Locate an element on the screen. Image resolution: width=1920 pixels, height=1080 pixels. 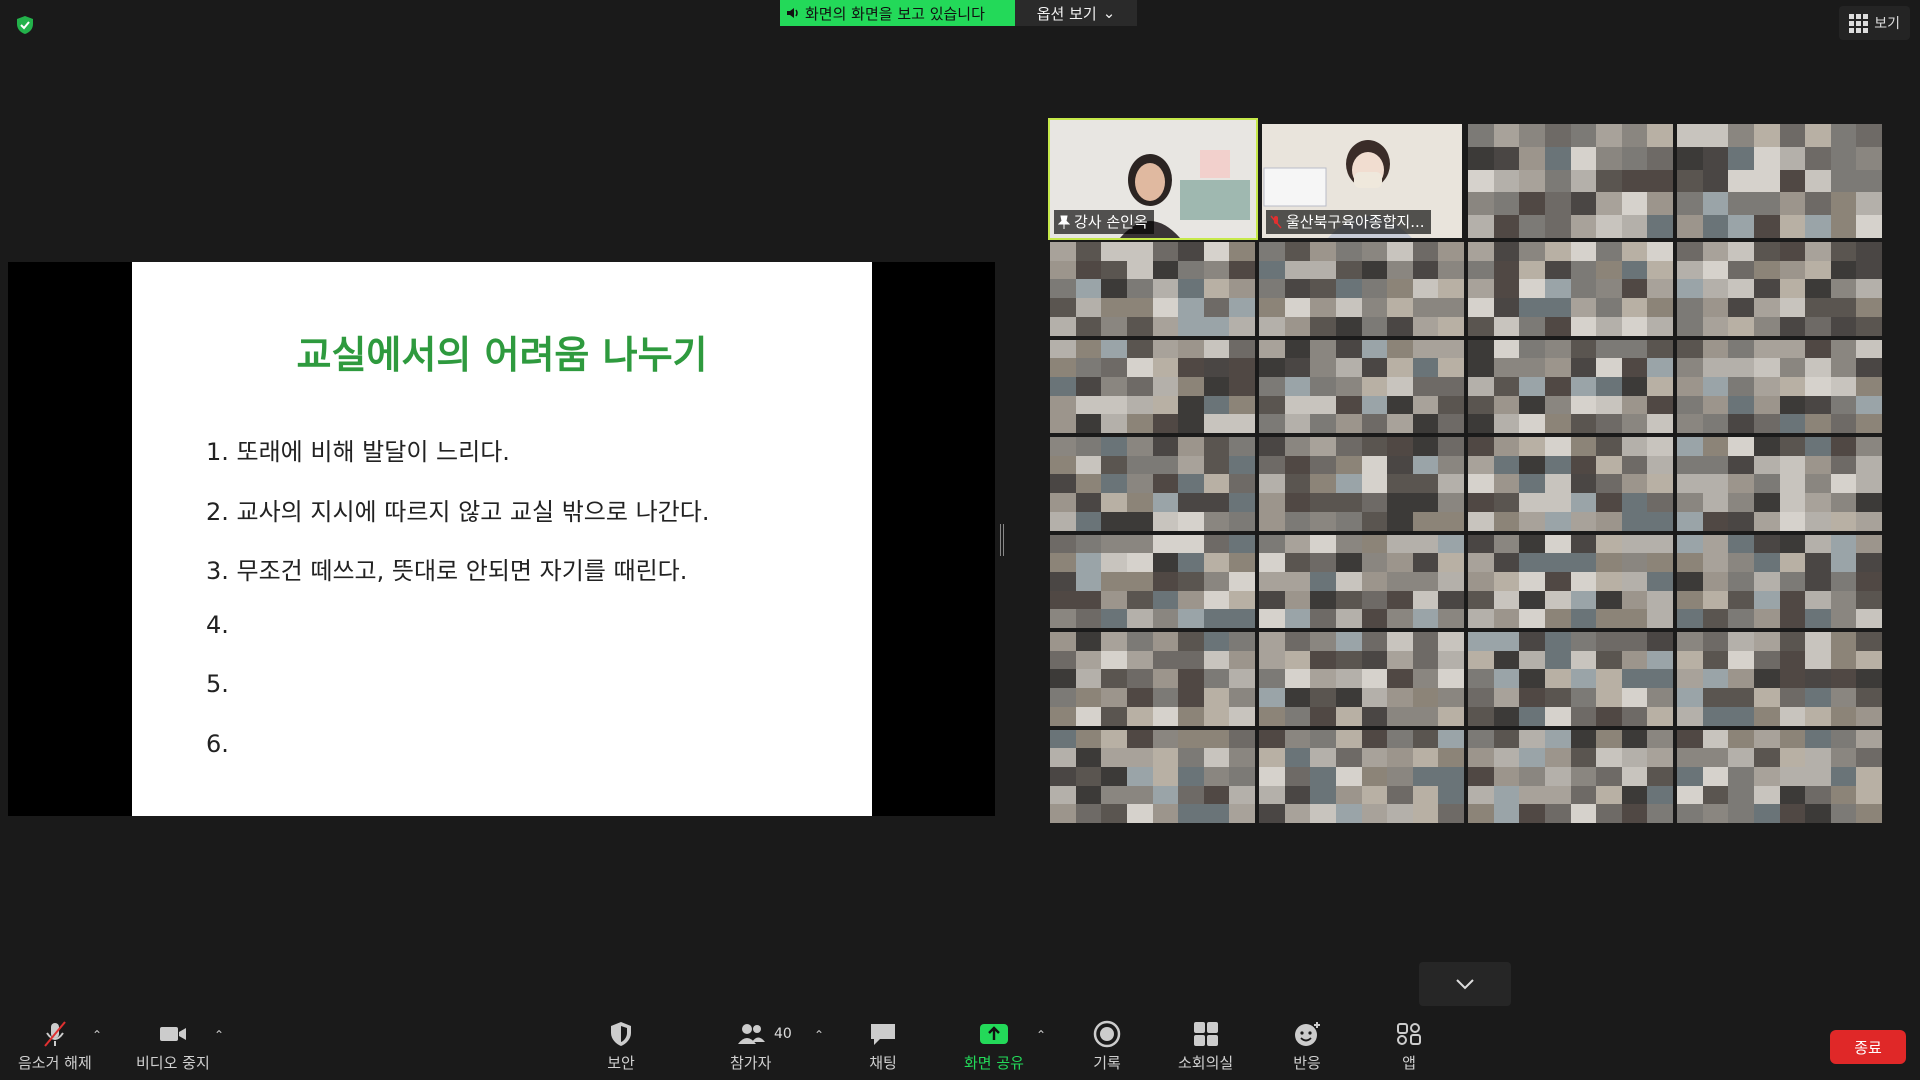
breakout-rooms-button: 소회의실 is located at coordinates (1205, 1046).